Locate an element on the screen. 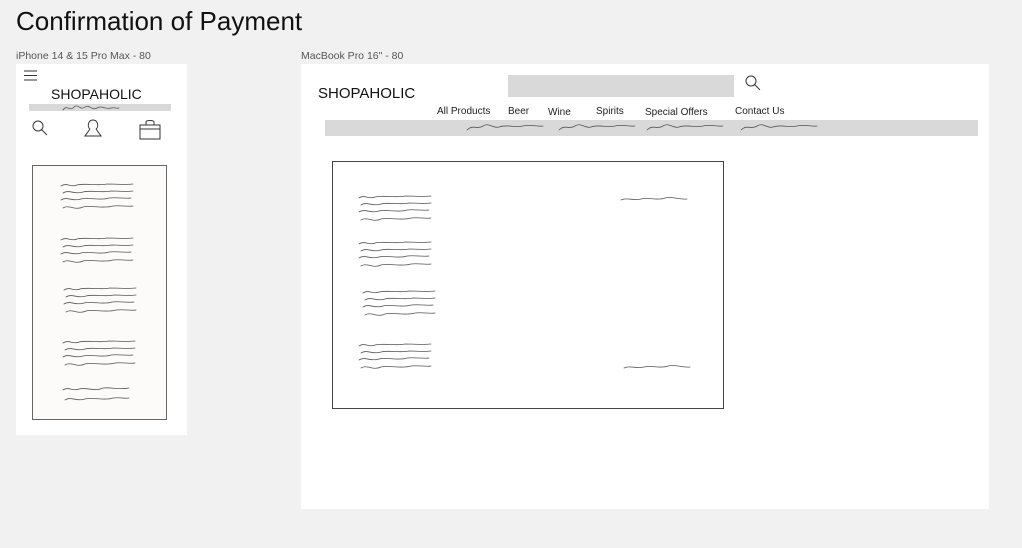  mobile-frame: SHOPAHOLIC is located at coordinates (101, 249).